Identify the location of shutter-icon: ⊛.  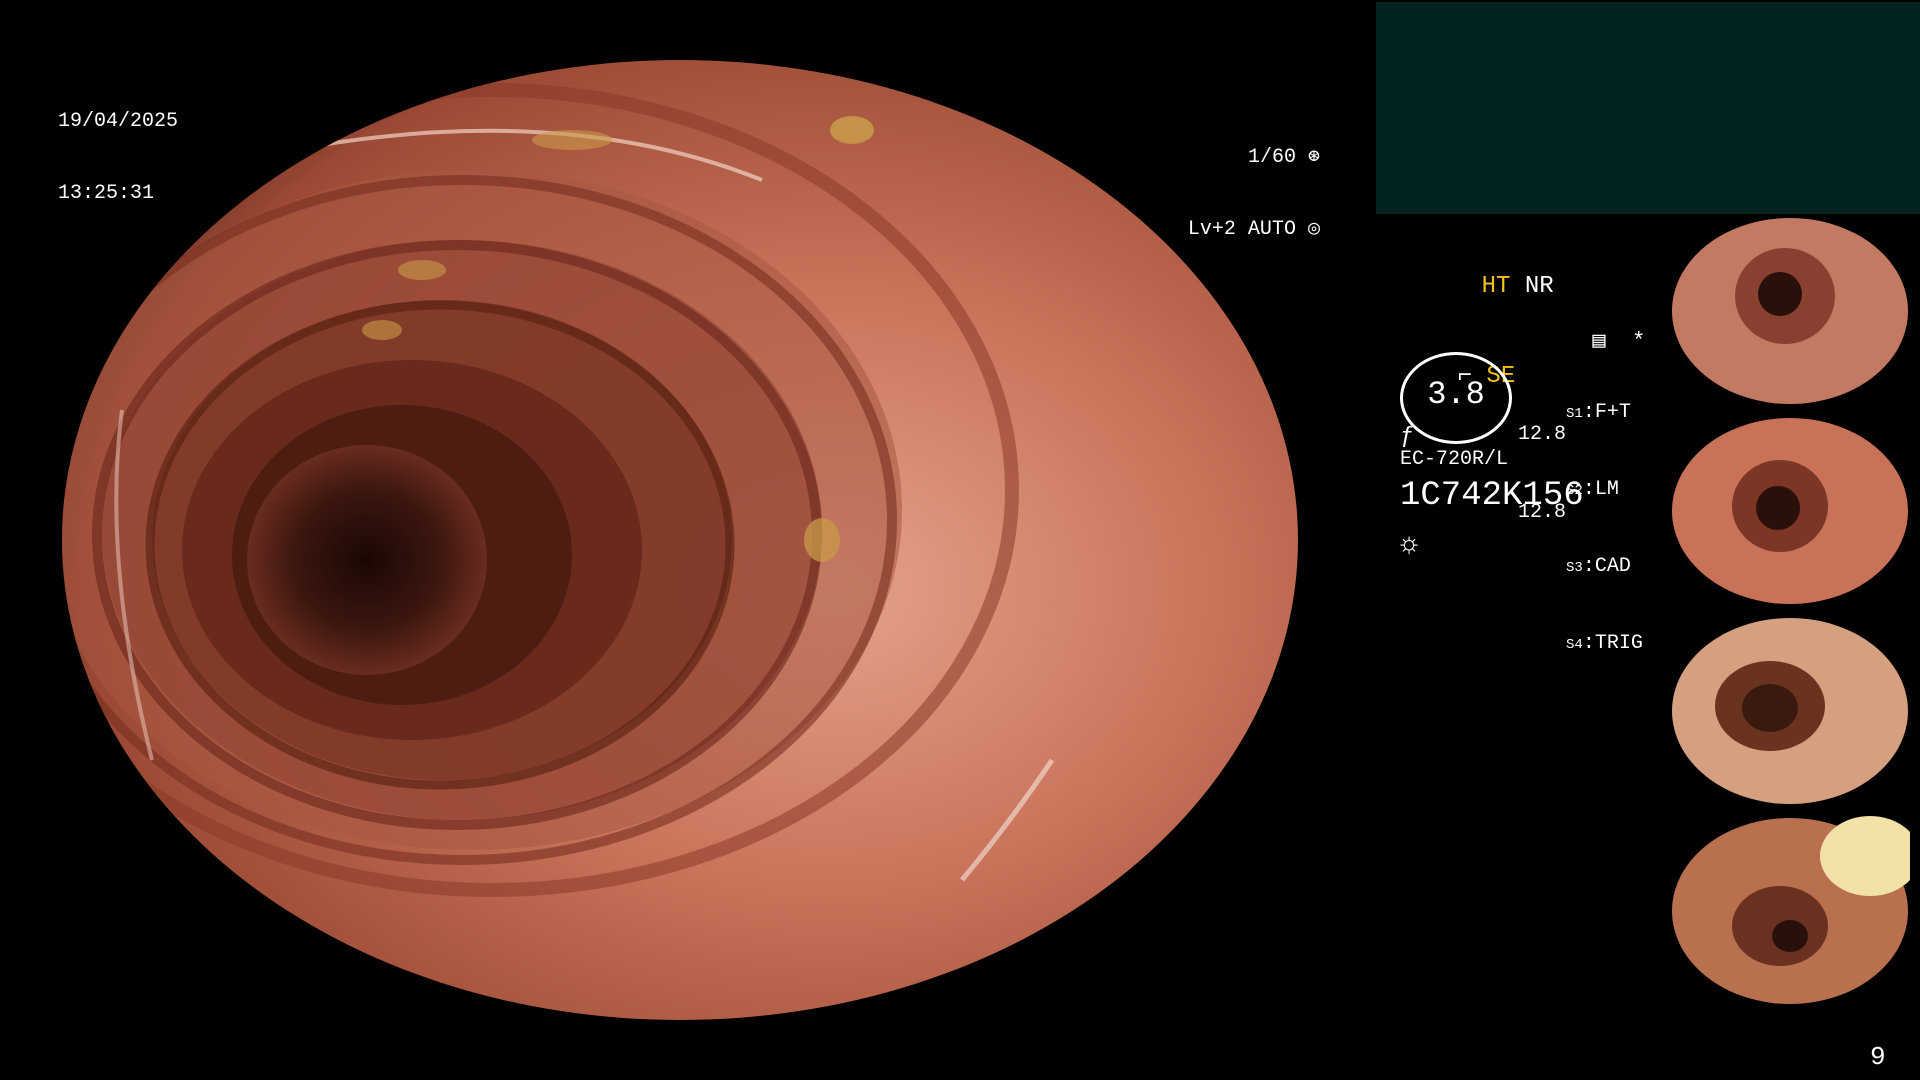
(1307, 157).